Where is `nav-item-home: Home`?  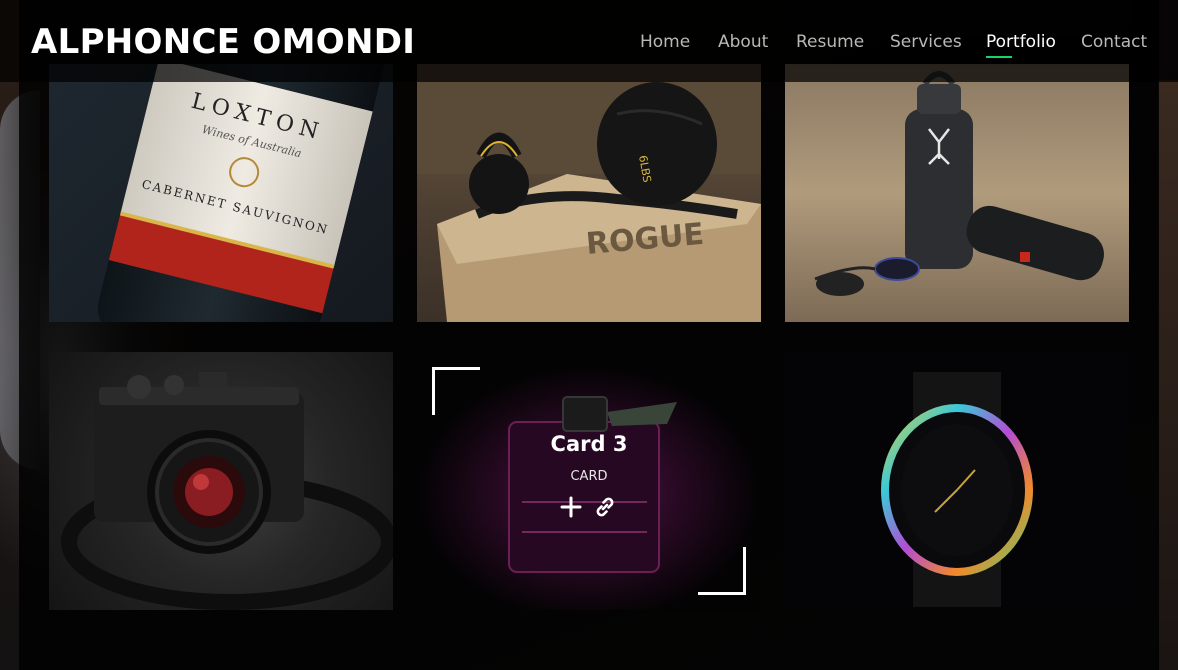
nav-item-home: Home is located at coordinates (665, 42).